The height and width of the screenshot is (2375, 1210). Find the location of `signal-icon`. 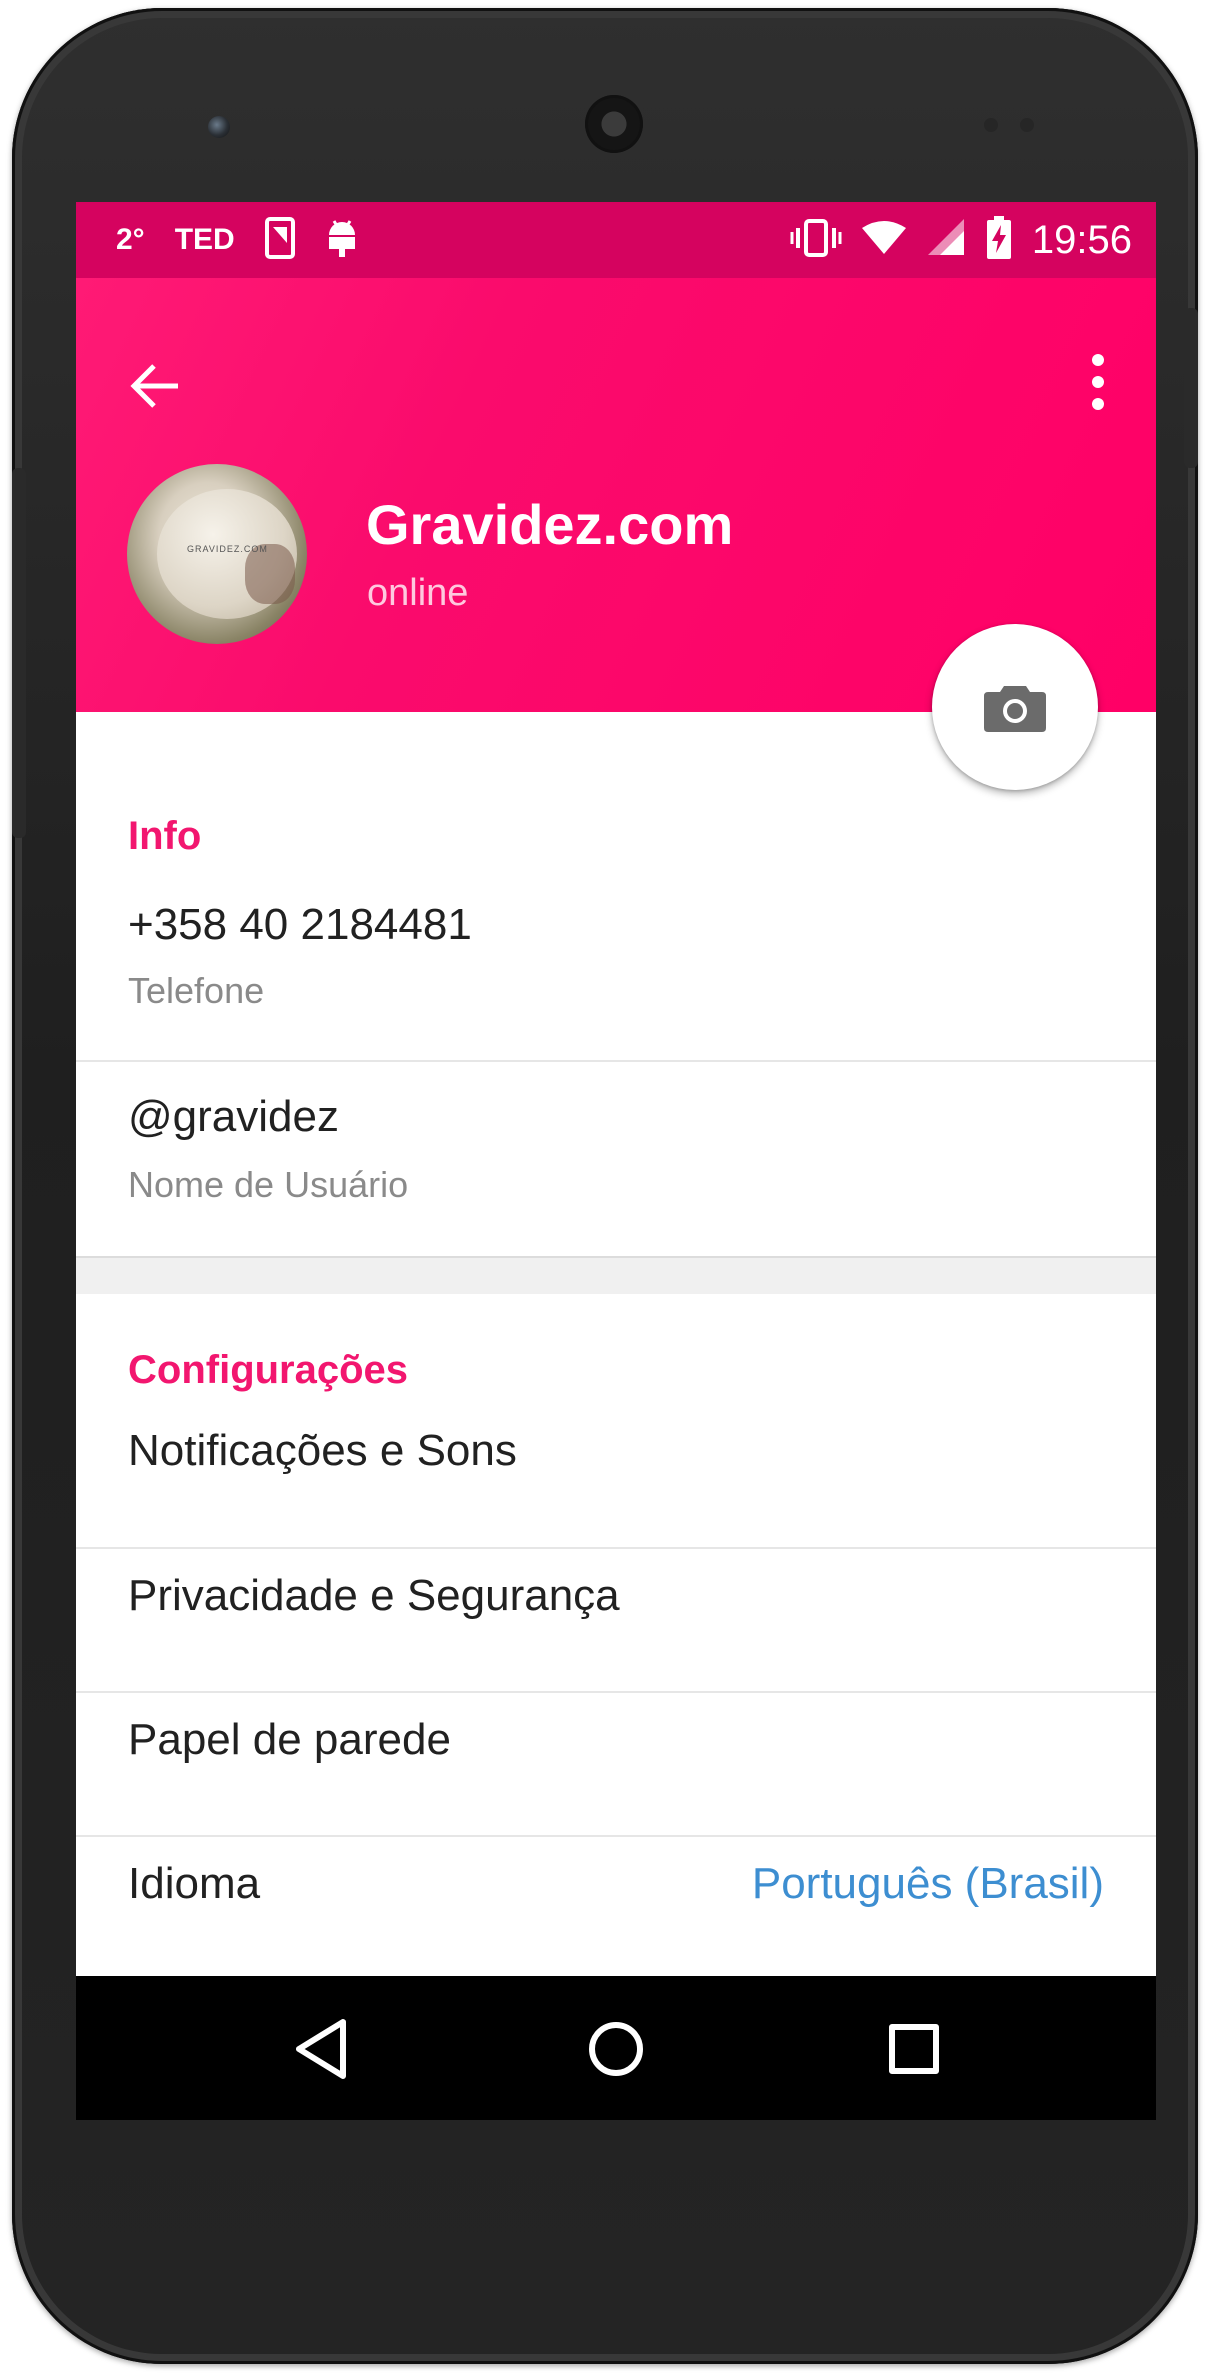

signal-icon is located at coordinates (946, 240).